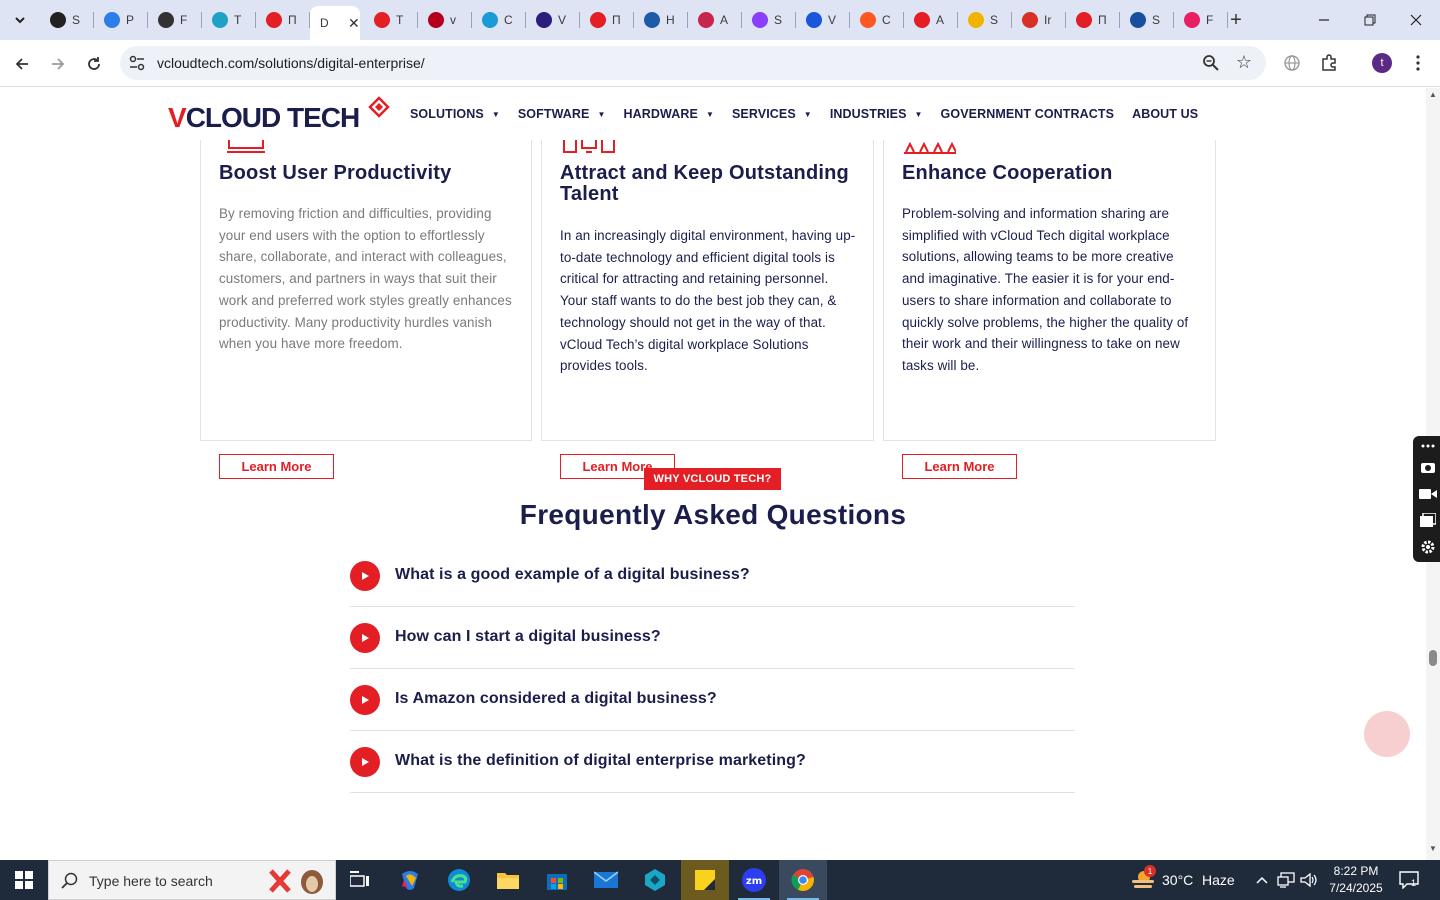  What do you see at coordinates (1401, 734) in the screenshot?
I see `chat-widget-button` at bounding box center [1401, 734].